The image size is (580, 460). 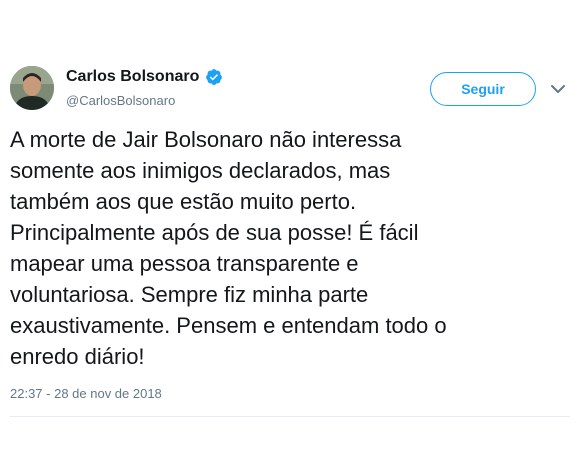 I want to click on author-name-row: Carlos Bolsonaro, so click(x=144, y=77).